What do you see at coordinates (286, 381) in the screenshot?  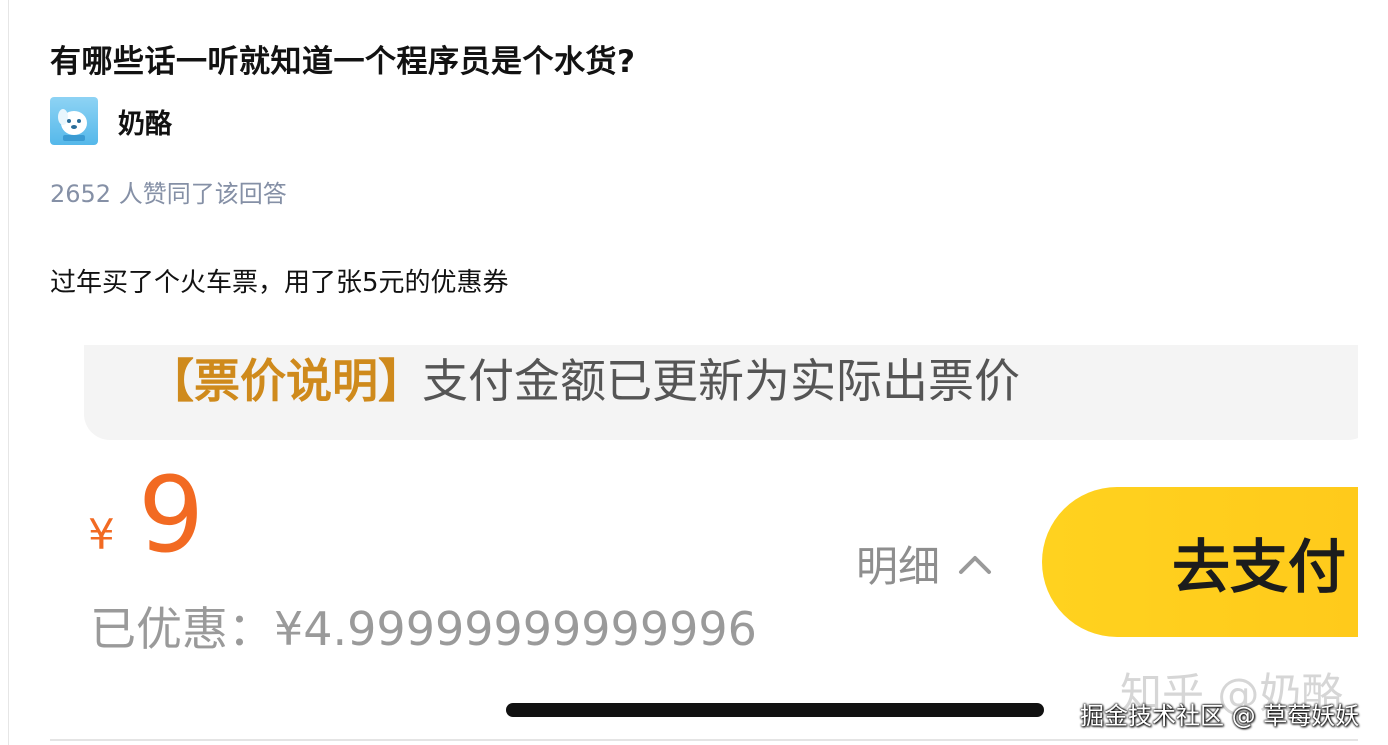 I see `fare-notice-label: 【票价说明】` at bounding box center [286, 381].